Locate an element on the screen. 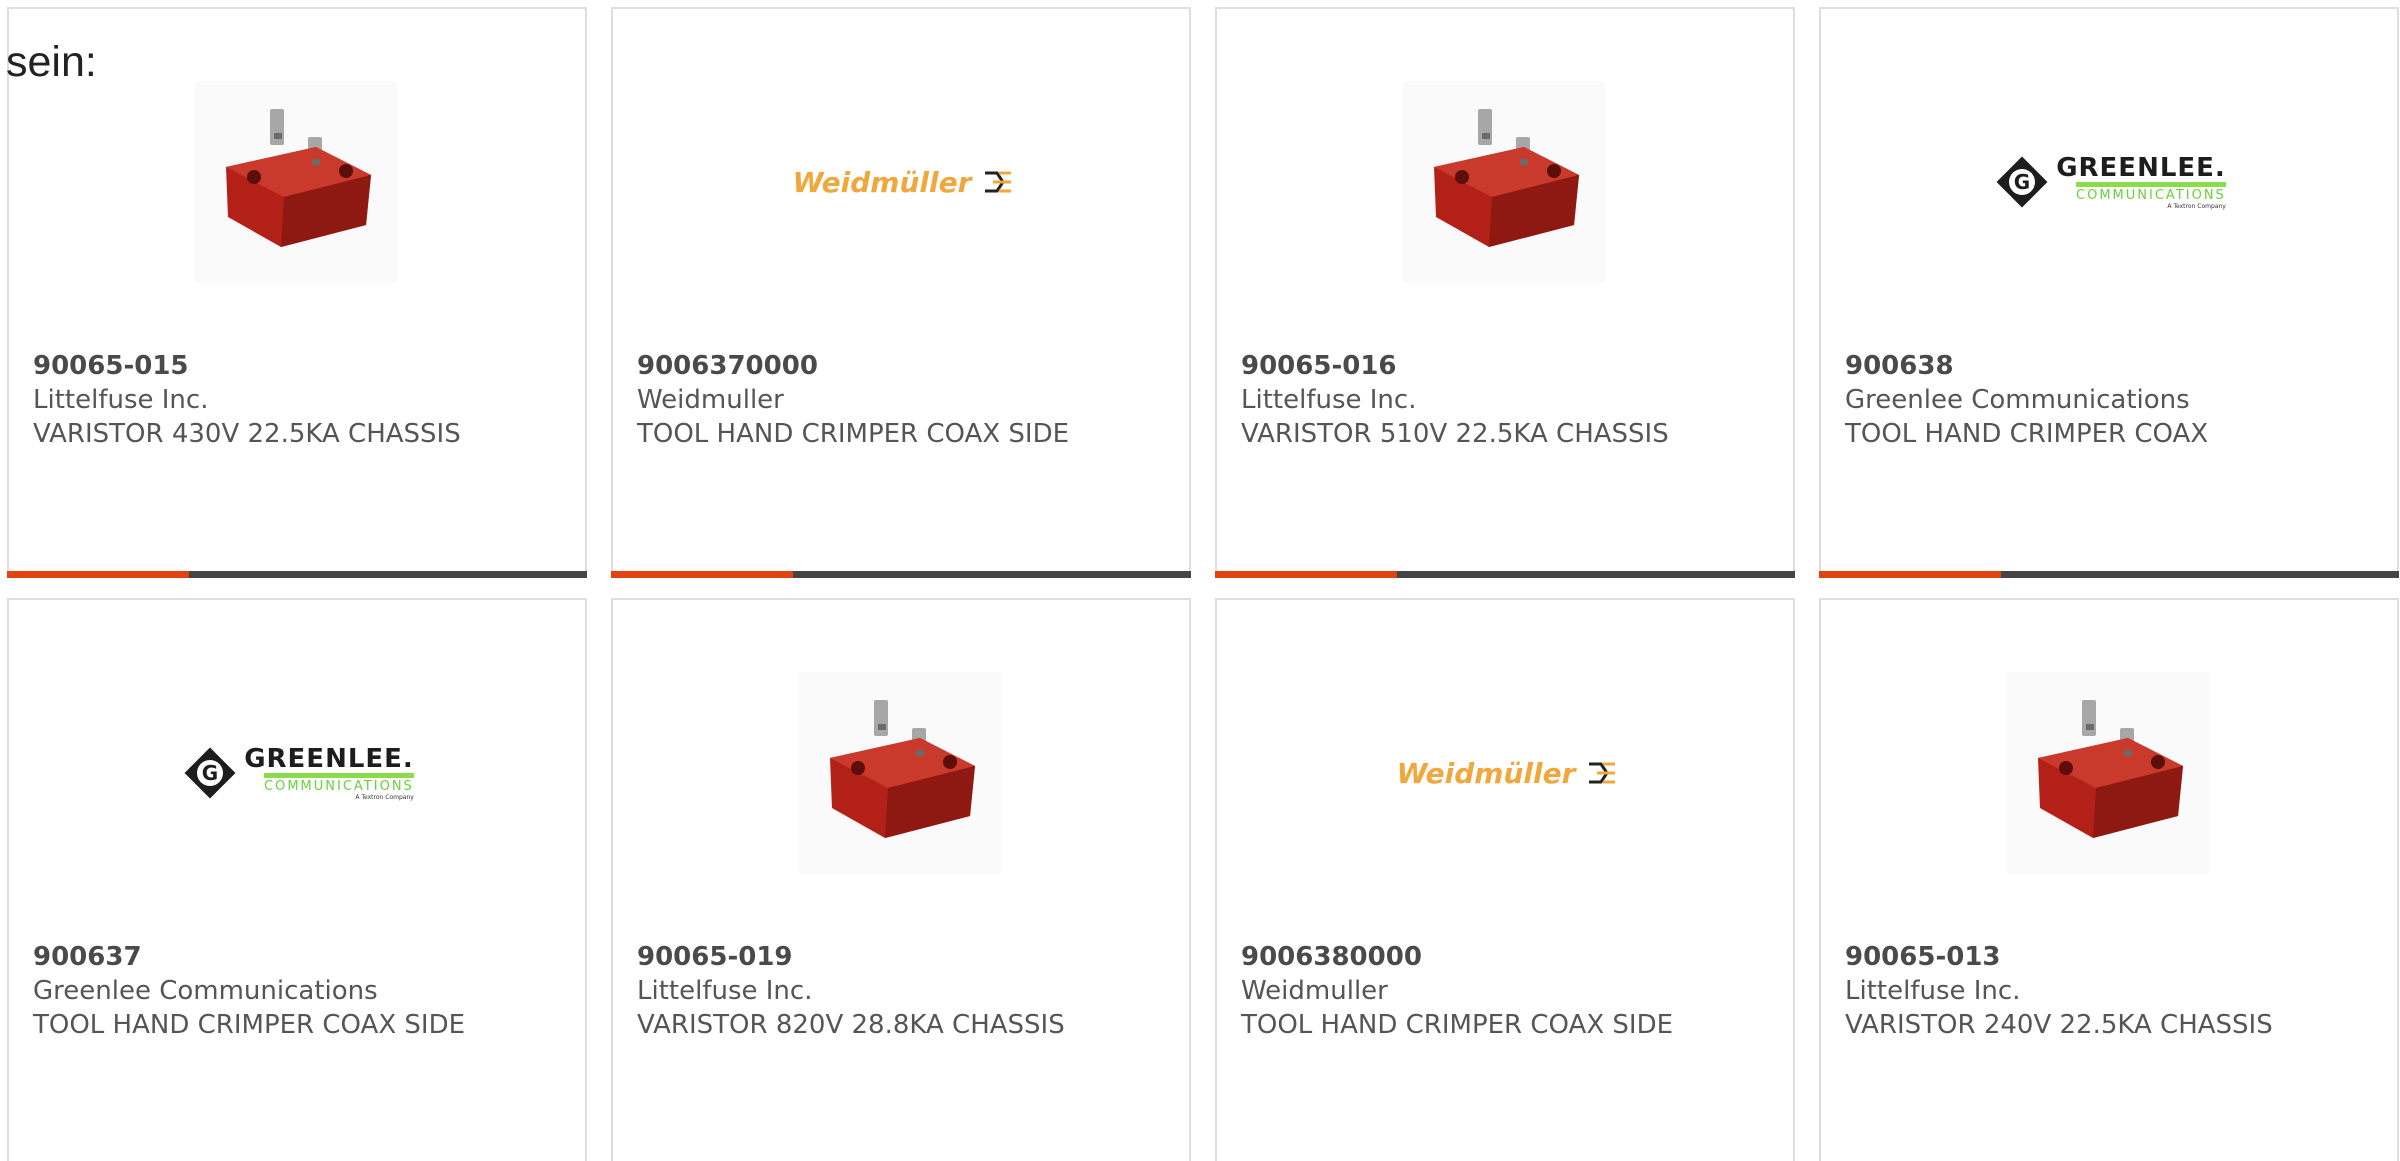 Image resolution: width=2400 pixels, height=1161 pixels. part-number: 9006380000 is located at coordinates (1501, 957).